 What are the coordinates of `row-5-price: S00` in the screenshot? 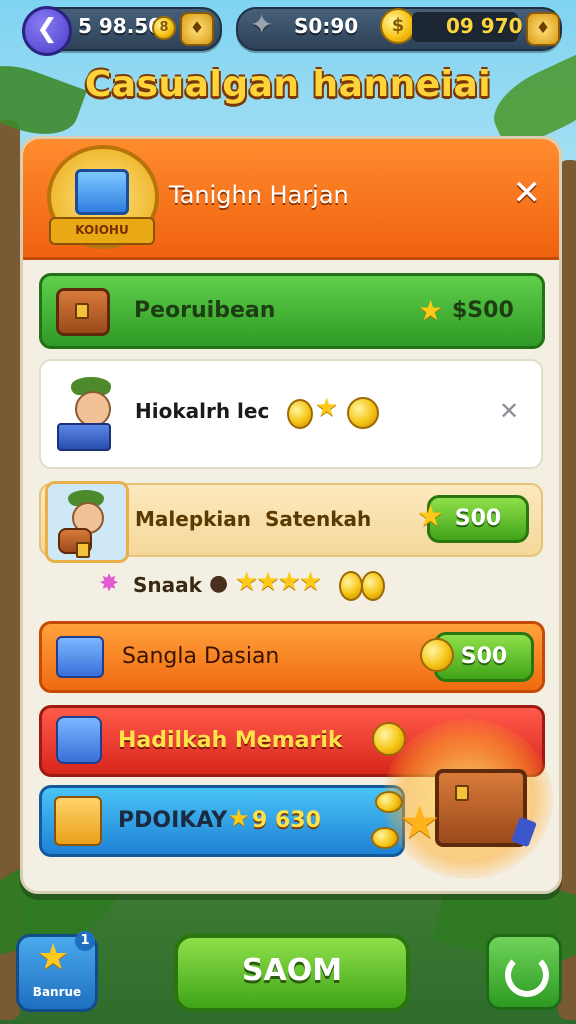 It's located at (484, 656).